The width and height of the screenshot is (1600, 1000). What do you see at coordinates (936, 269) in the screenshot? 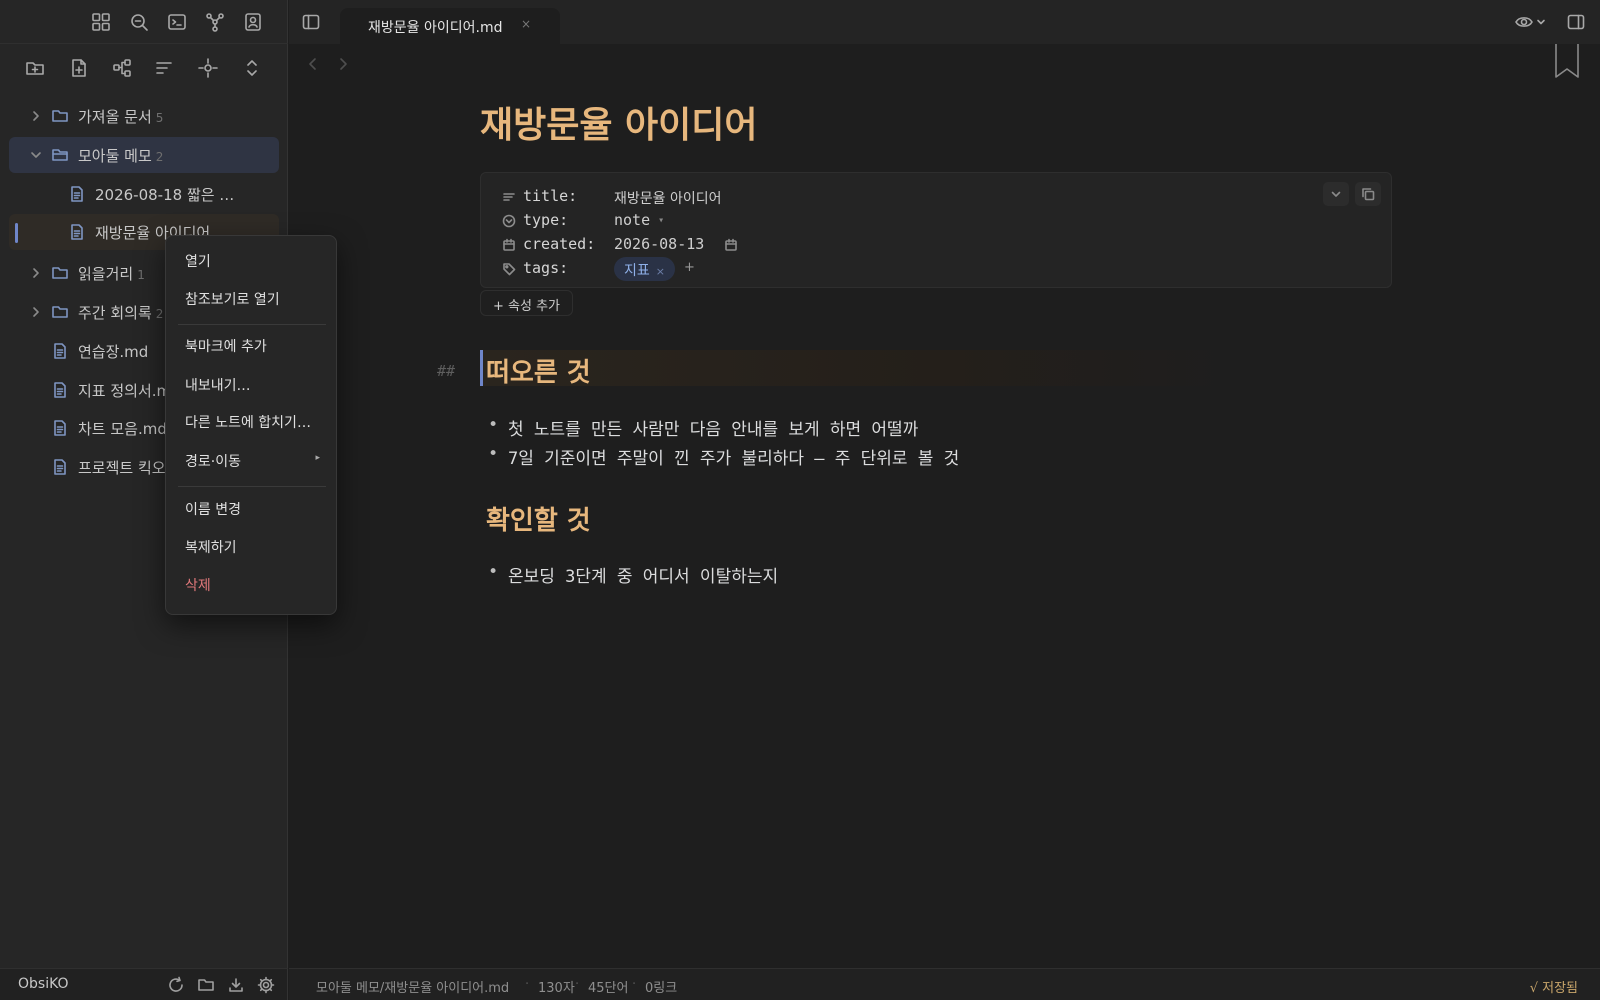
I see `property-tags: tags: 지표 × +` at bounding box center [936, 269].